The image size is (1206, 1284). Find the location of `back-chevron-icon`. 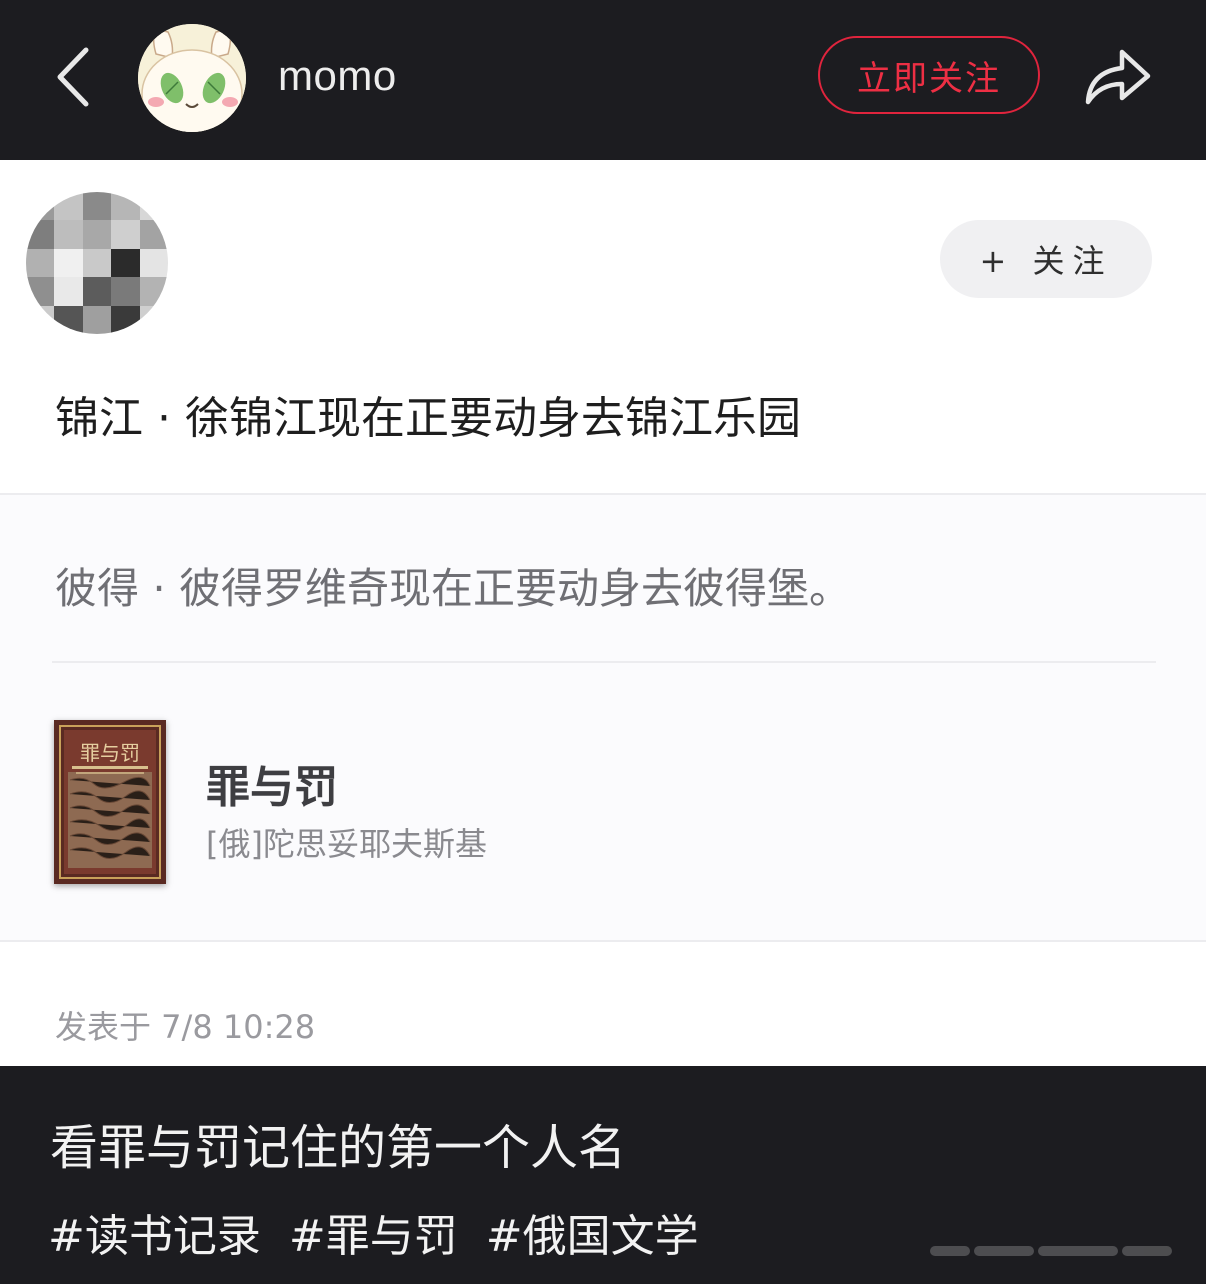

back-chevron-icon is located at coordinates (75, 77).